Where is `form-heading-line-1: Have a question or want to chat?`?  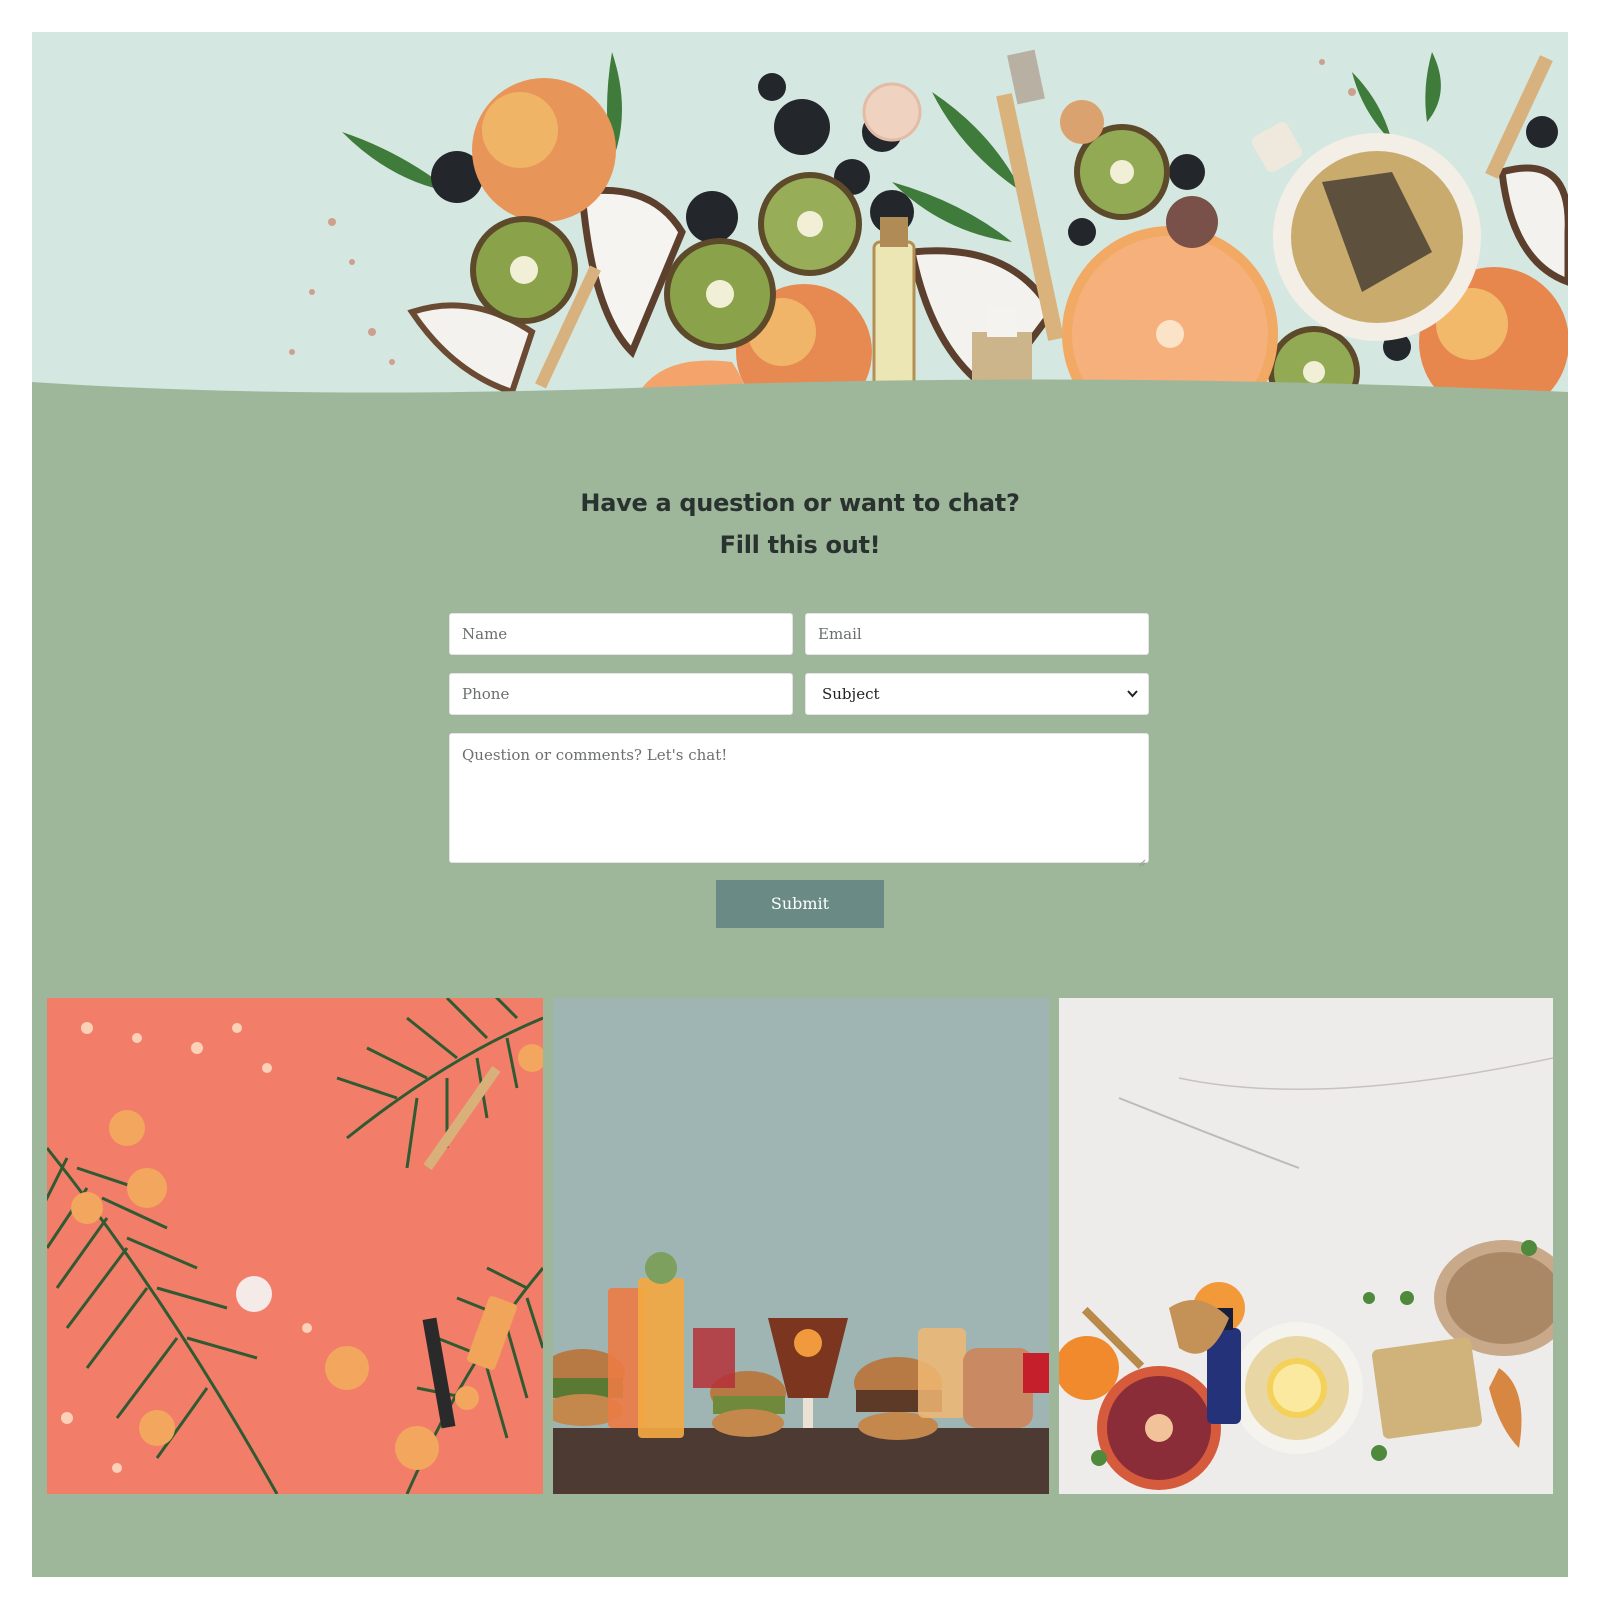 form-heading-line-1: Have a question or want to chat? is located at coordinates (800, 503).